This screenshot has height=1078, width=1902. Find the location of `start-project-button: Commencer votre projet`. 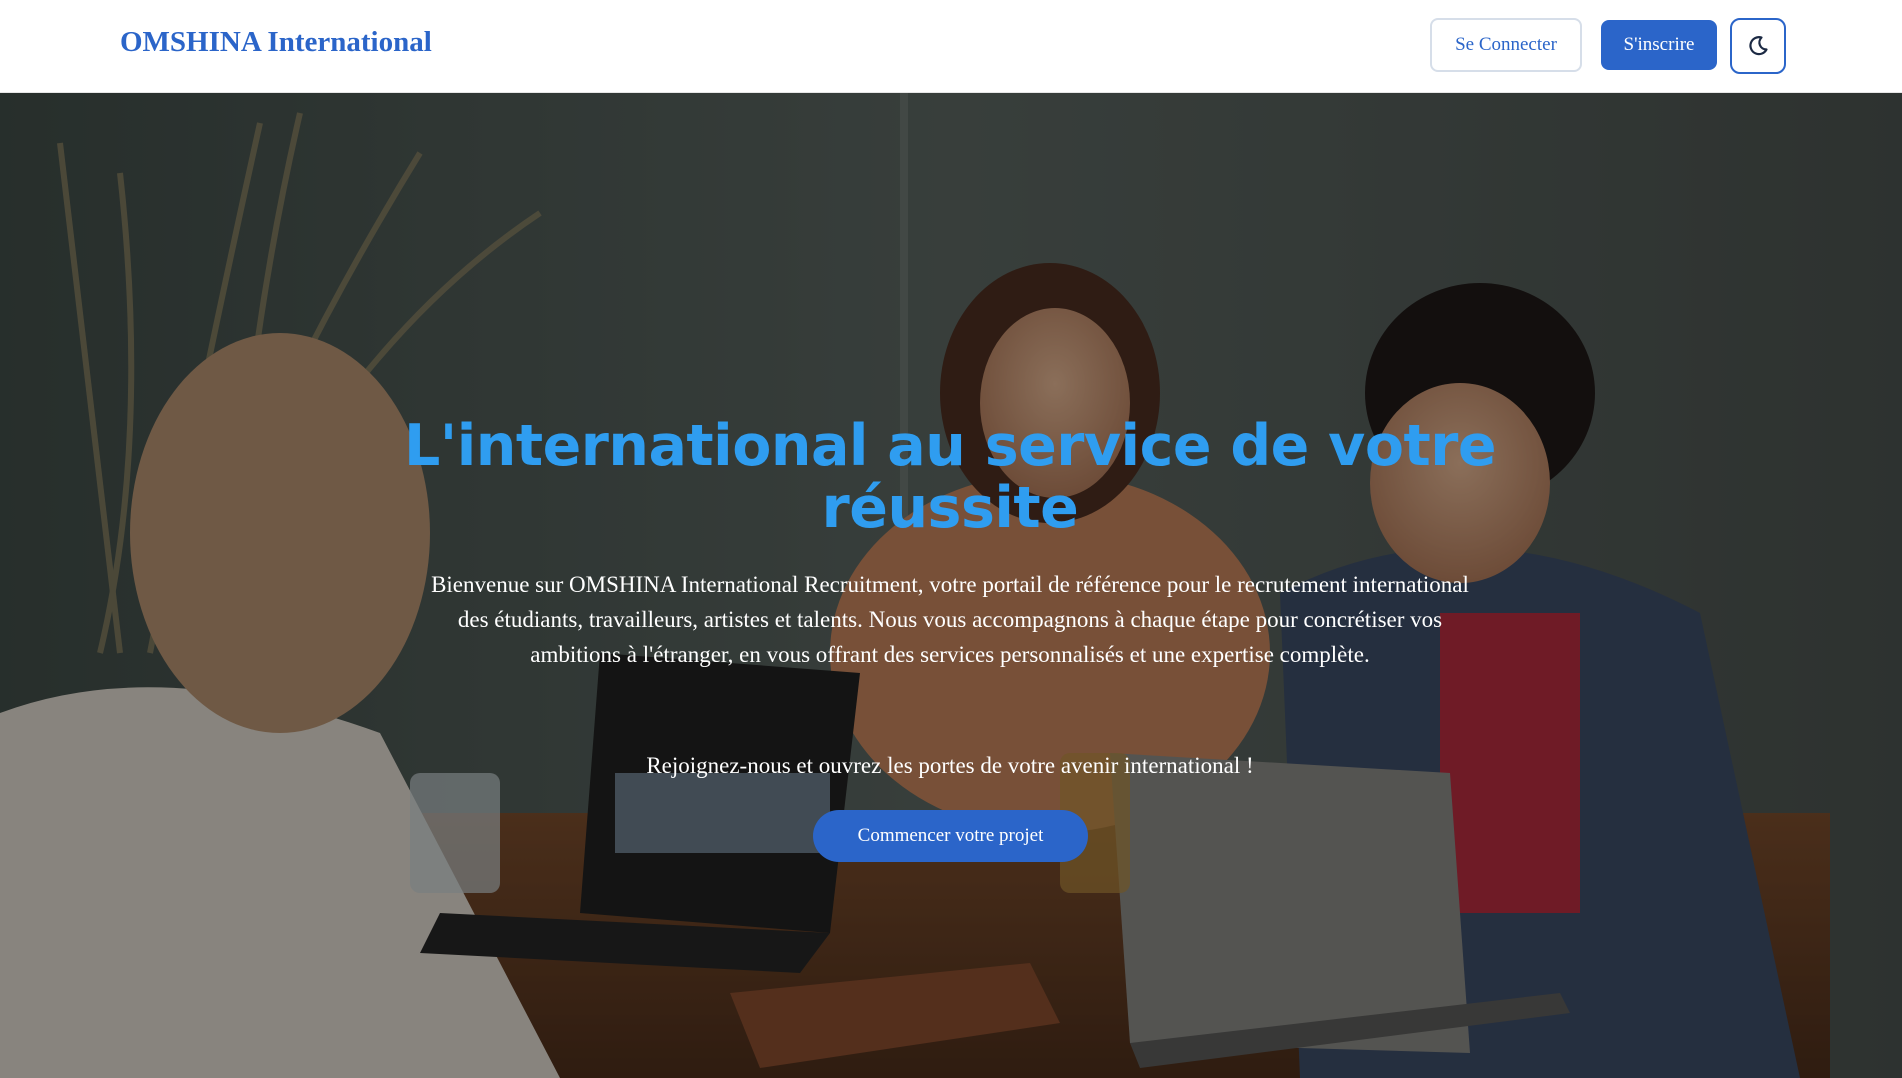

start-project-button: Commencer votre projet is located at coordinates (950, 836).